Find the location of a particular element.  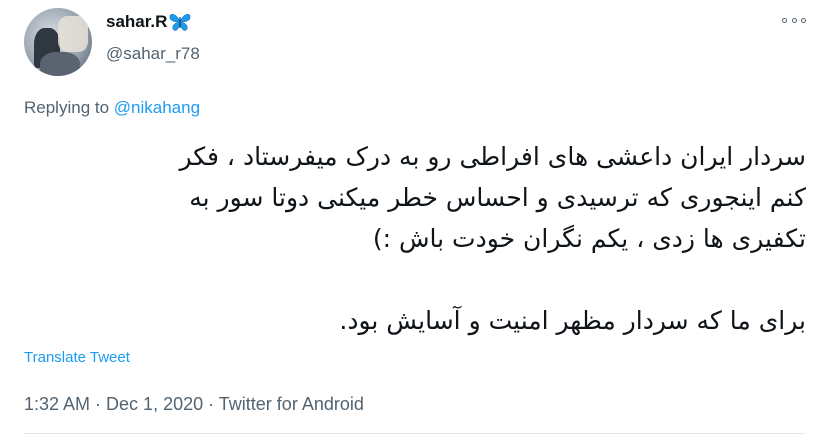

author-handle: @sahar_r78 is located at coordinates (153, 54).